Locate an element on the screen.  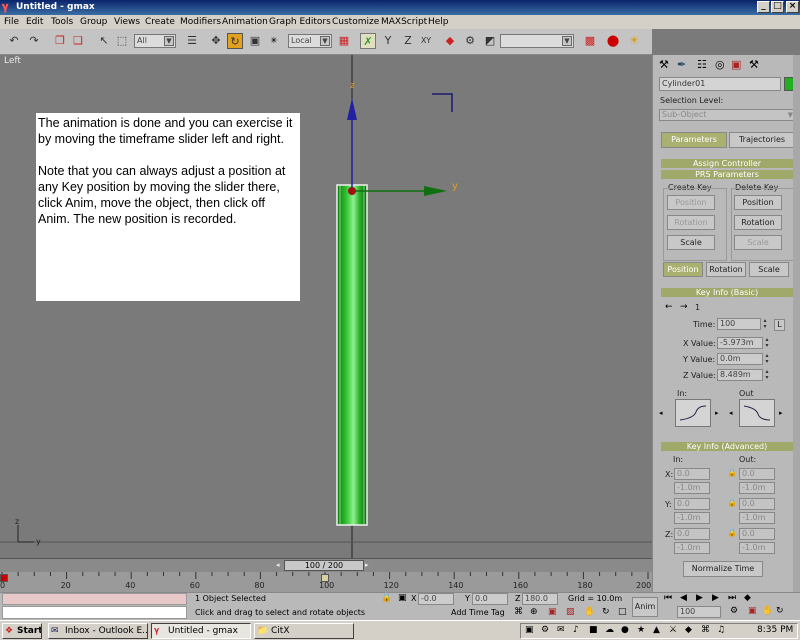
adv-z-in-speed-field: -1.0m is located at coordinates (692, 548).